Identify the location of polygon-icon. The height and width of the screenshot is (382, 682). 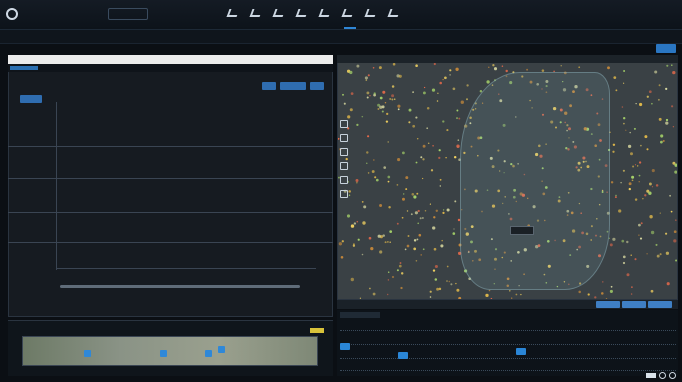
(344, 180).